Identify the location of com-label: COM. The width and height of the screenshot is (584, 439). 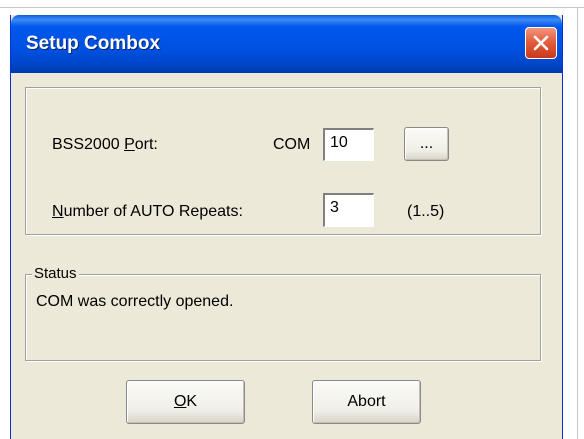
(292, 144).